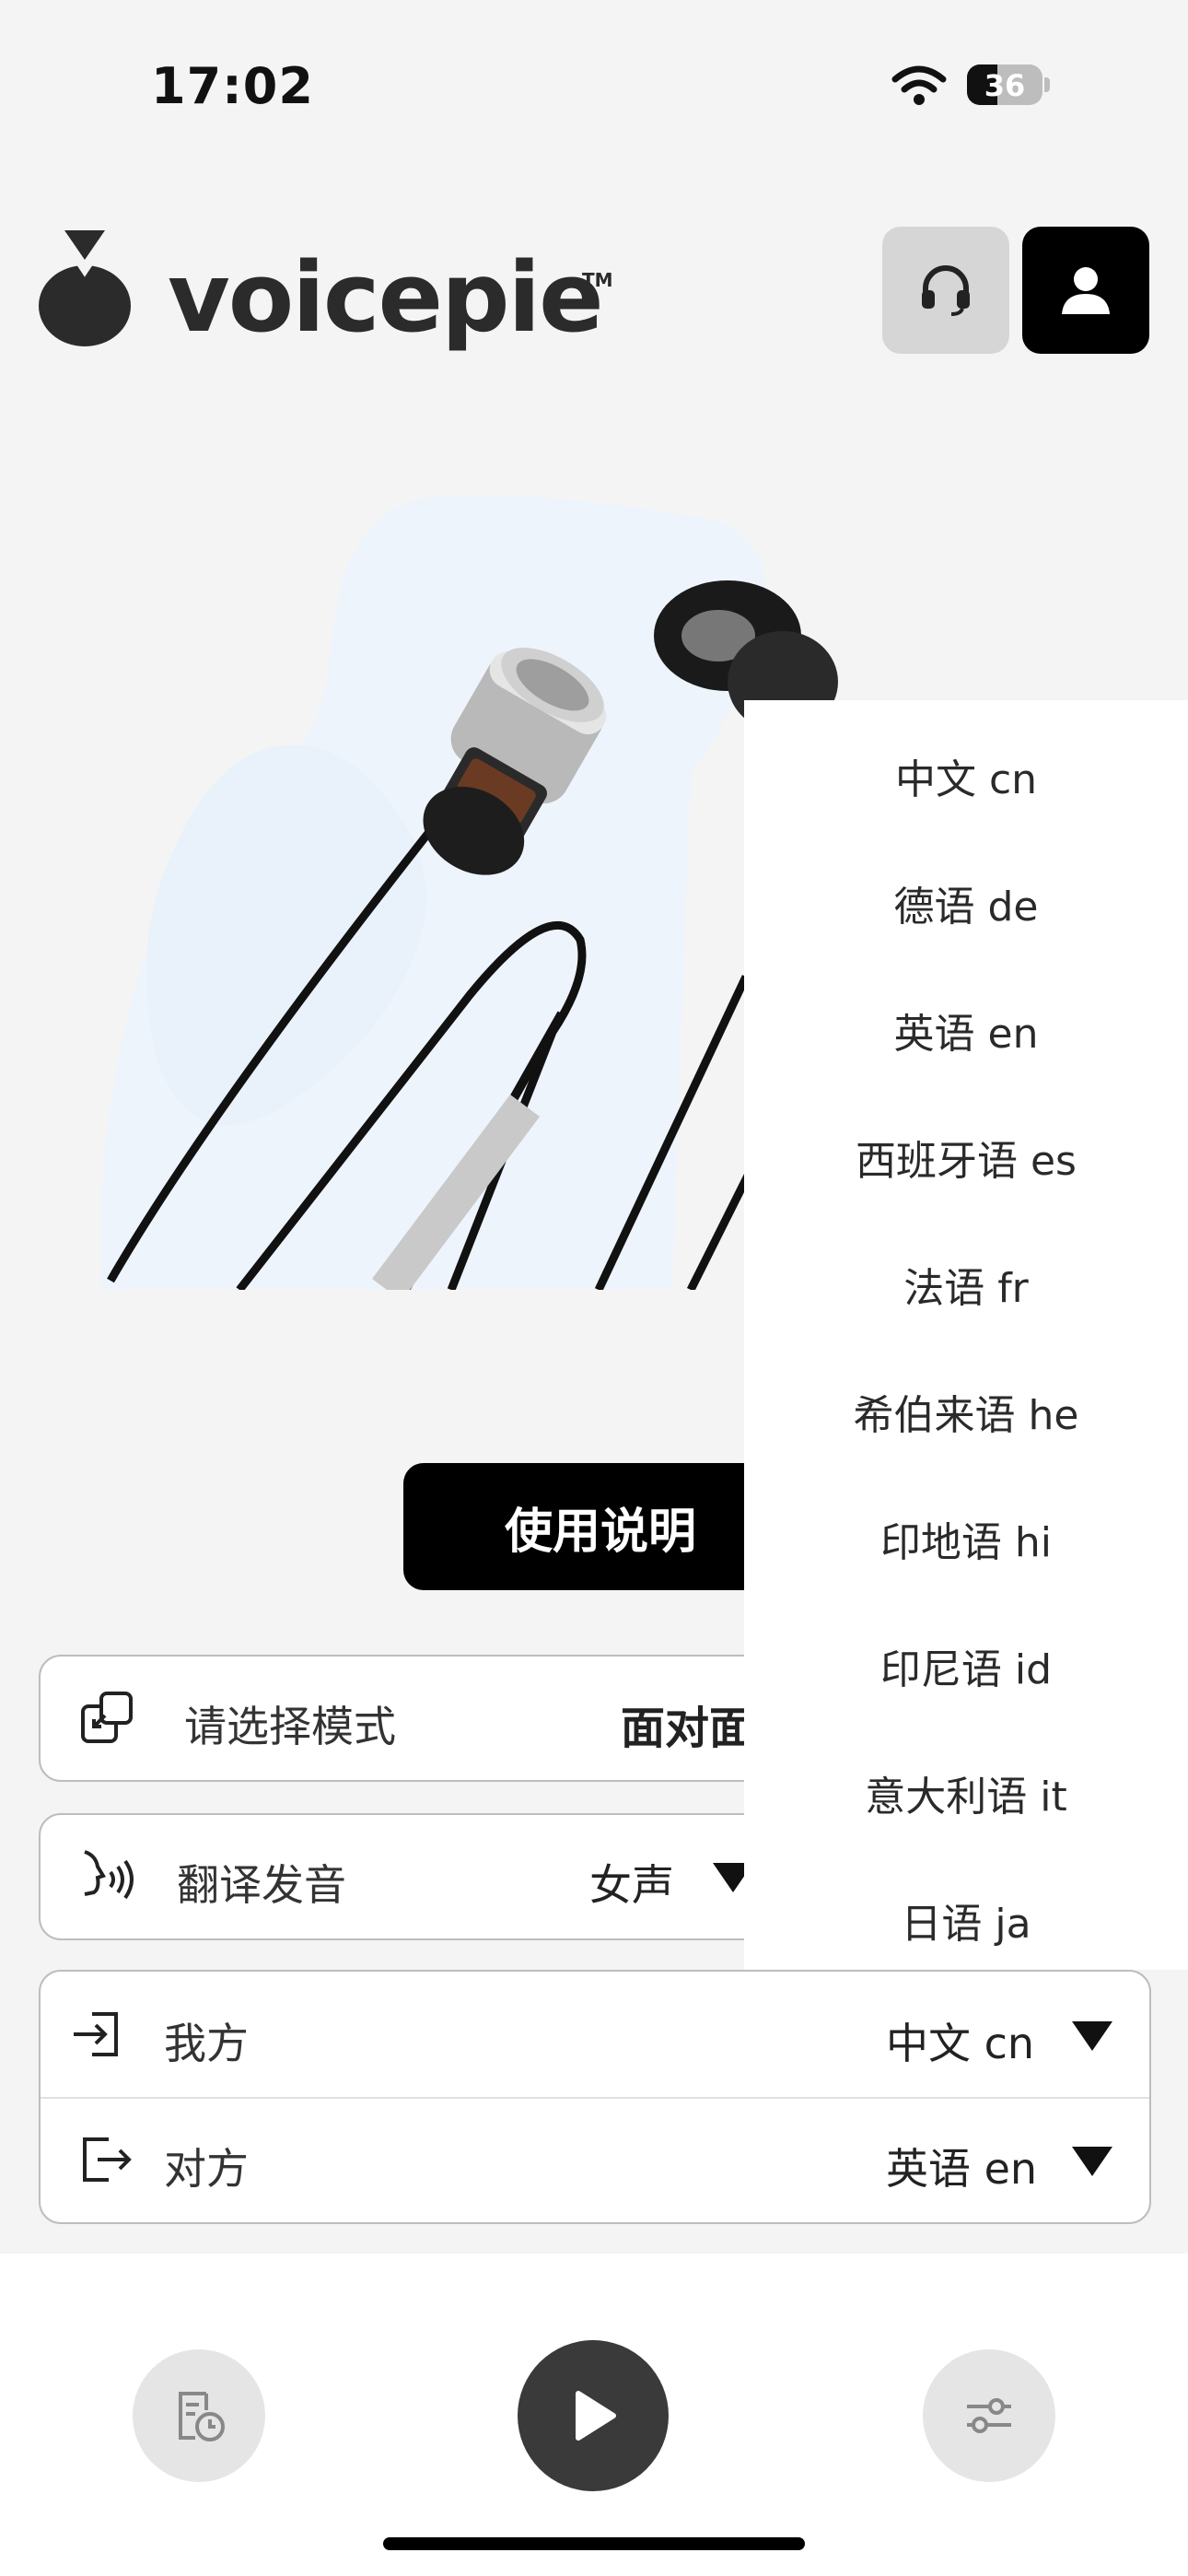  What do you see at coordinates (1092, 2036) in the screenshot?
I see `my-language-dropdown-icon` at bounding box center [1092, 2036].